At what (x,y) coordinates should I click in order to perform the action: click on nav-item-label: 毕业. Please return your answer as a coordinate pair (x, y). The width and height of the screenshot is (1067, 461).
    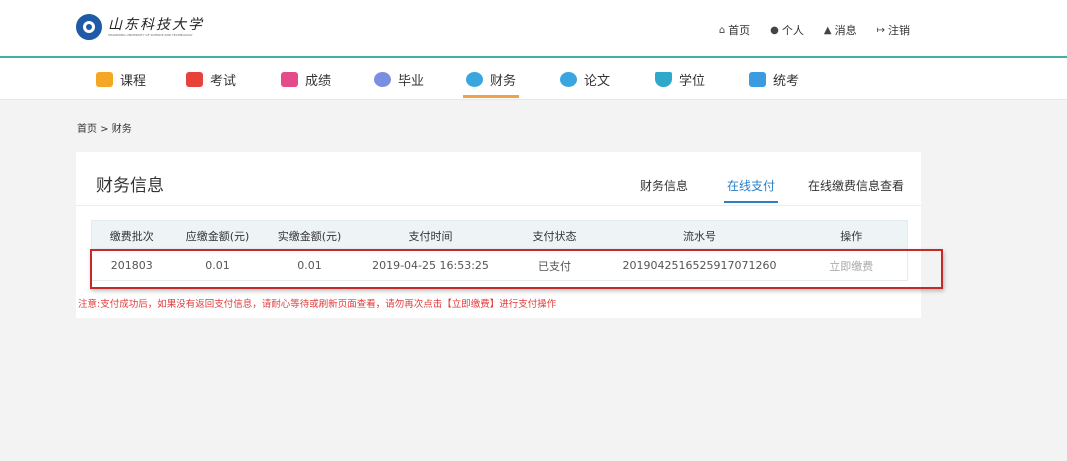
    Looking at the image, I should click on (411, 81).